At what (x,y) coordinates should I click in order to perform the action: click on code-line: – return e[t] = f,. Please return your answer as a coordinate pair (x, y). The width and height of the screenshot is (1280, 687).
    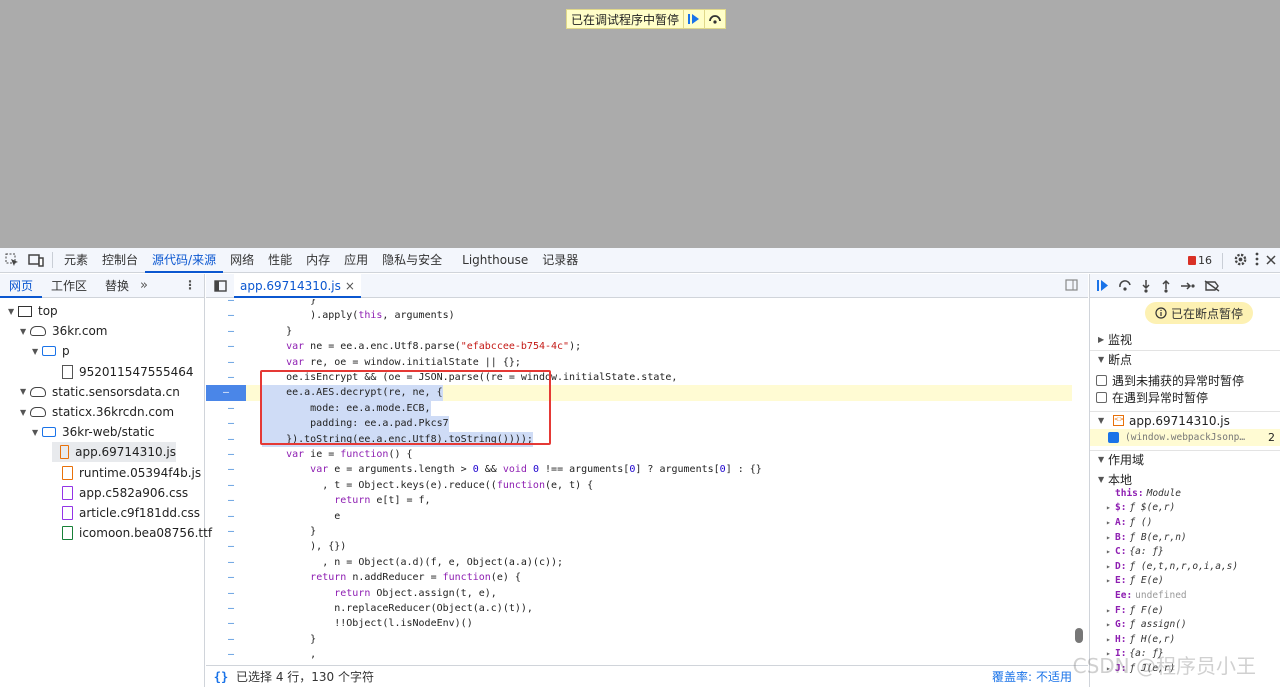
    Looking at the image, I should click on (639, 500).